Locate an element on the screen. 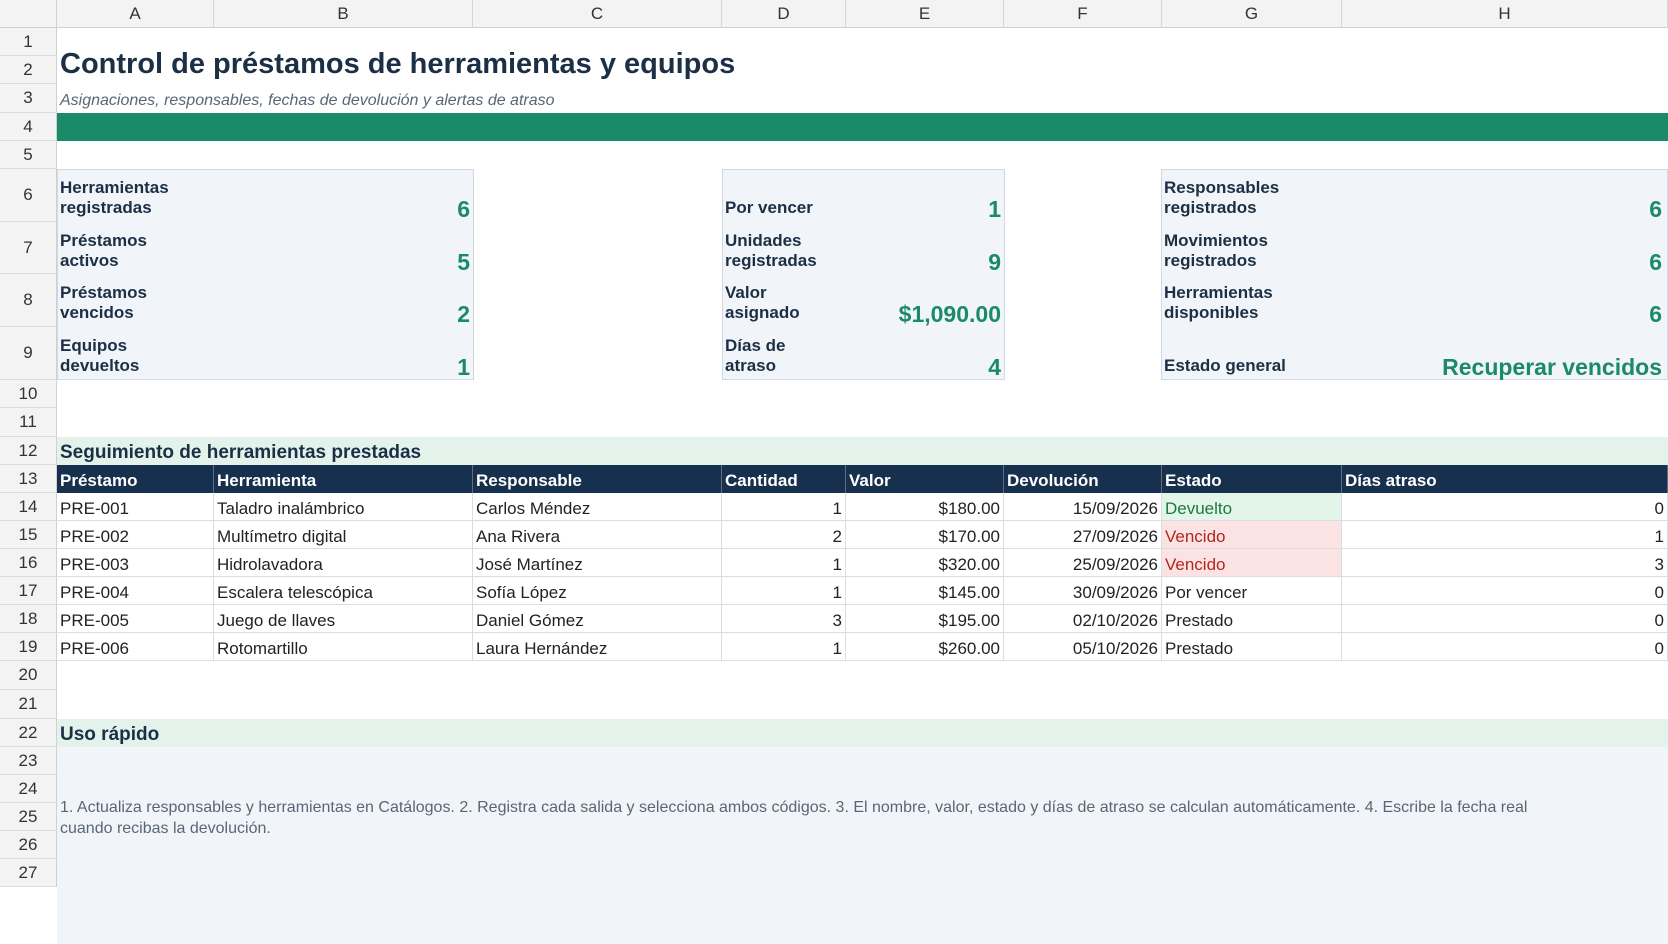 Image resolution: width=1668 pixels, height=944 pixels. column-header-b: B is located at coordinates (343, 14).